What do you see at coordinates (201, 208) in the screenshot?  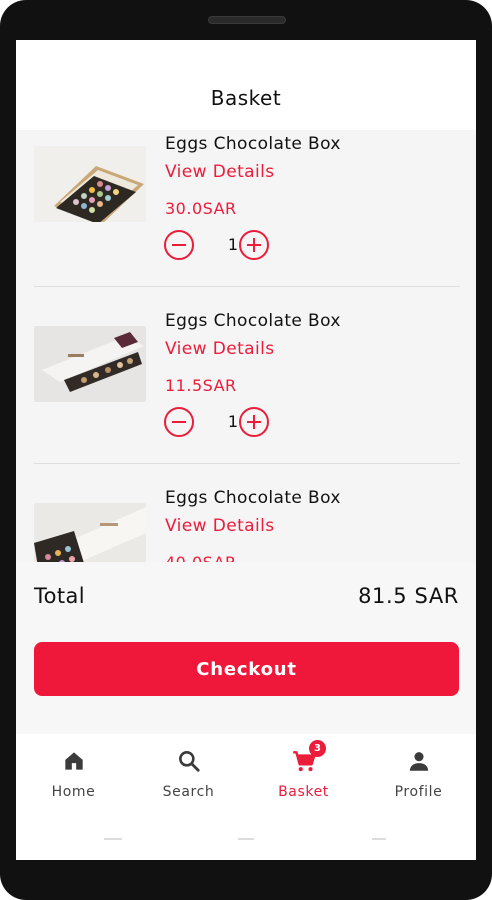 I see `product-price: 30.0SAR` at bounding box center [201, 208].